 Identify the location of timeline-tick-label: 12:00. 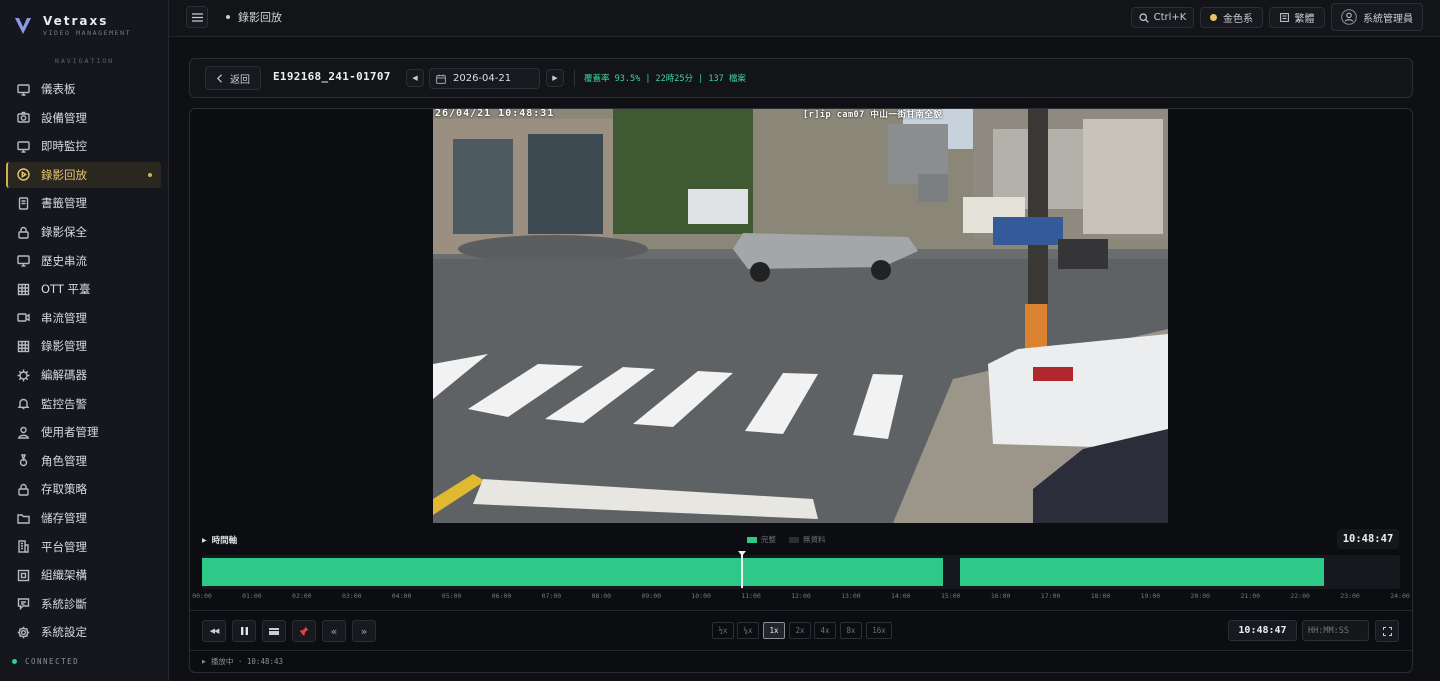
(801, 596).